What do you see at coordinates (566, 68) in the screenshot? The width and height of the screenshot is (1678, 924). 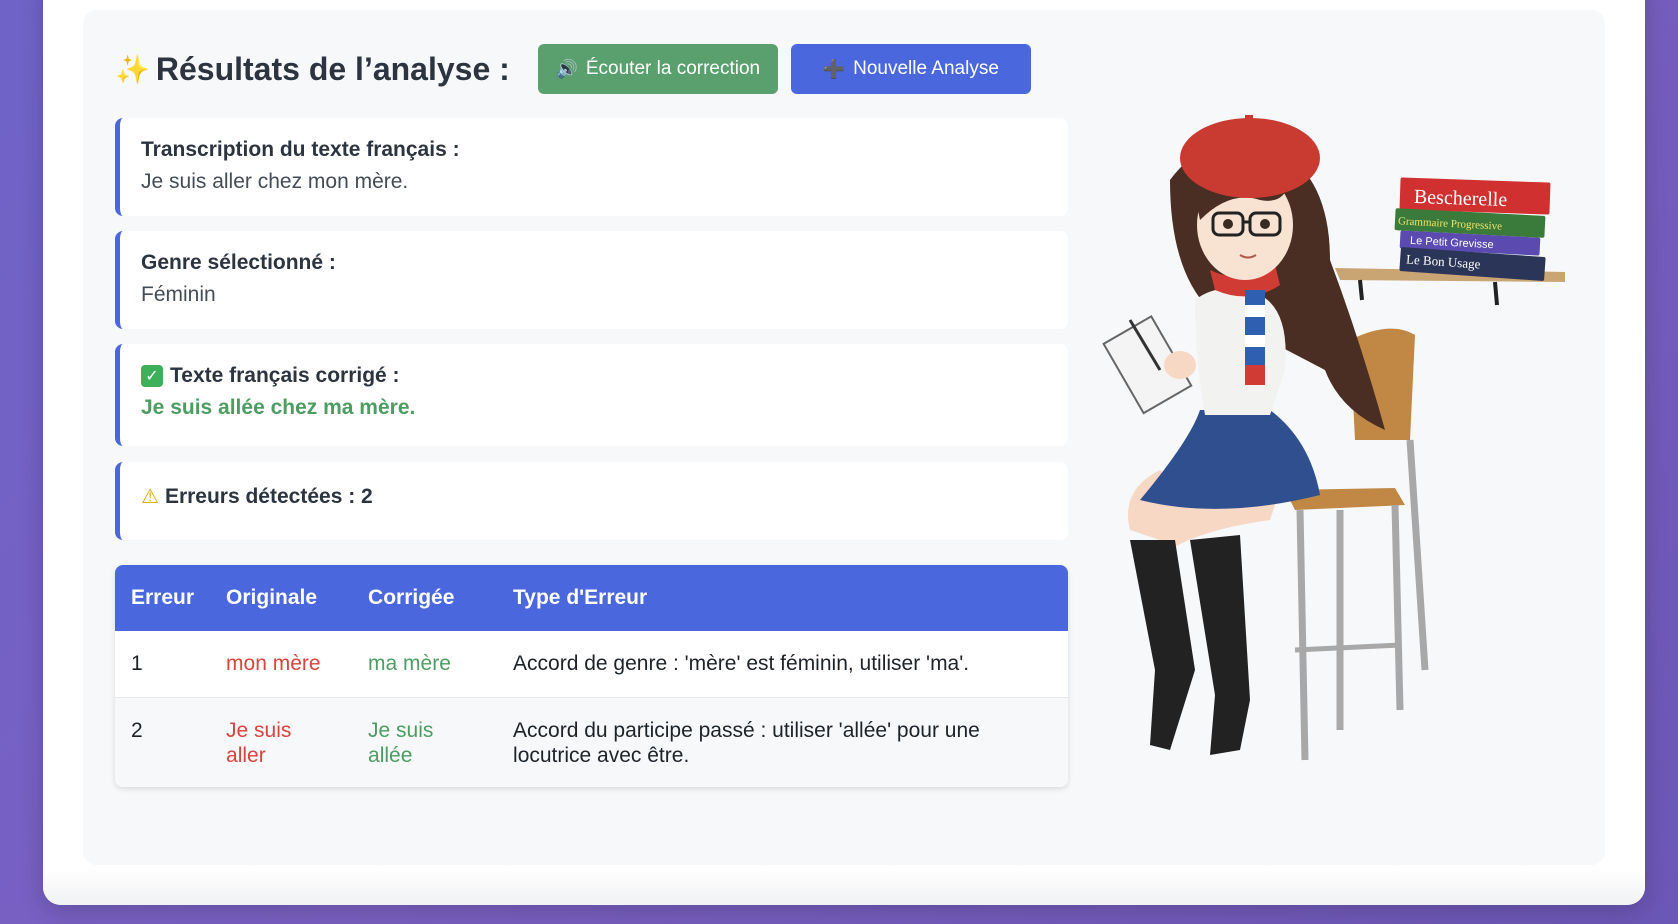 I see `speaker-icon: 🔊` at bounding box center [566, 68].